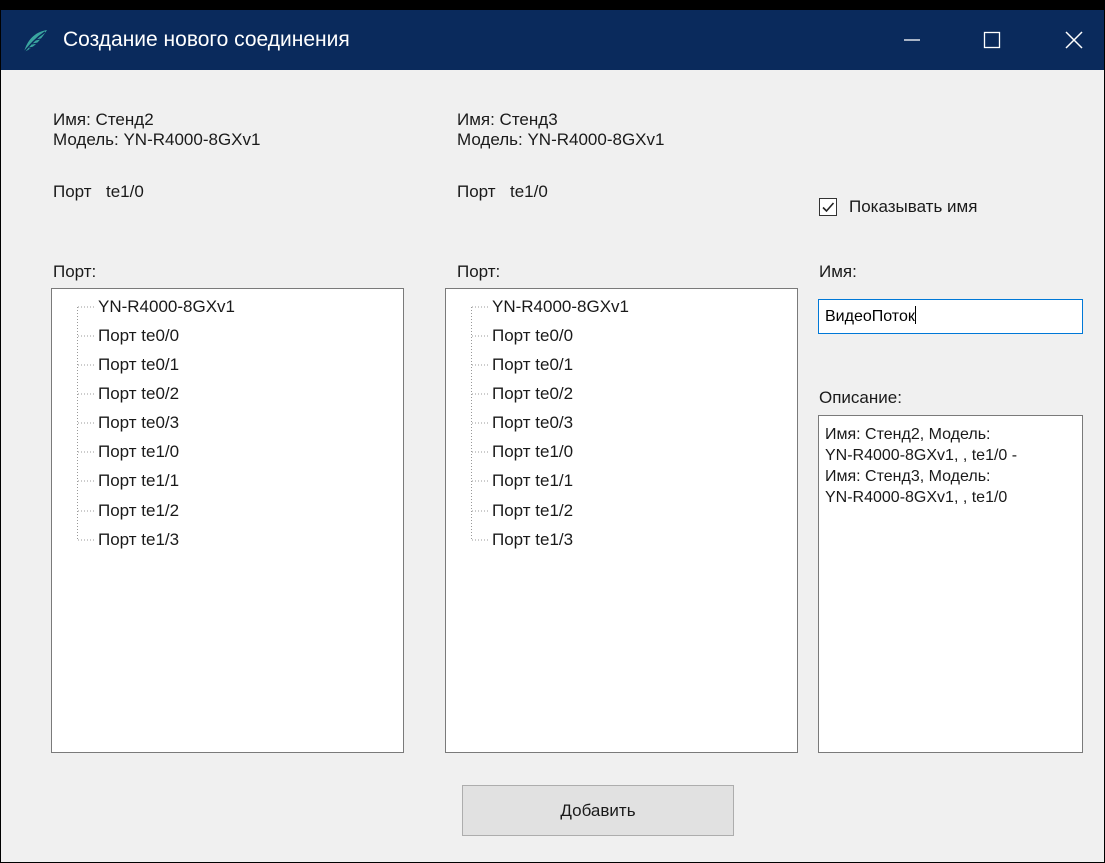 The width and height of the screenshot is (1105, 863). Describe the element at coordinates (206, 39) in the screenshot. I see `window-title: Создание нового соединения` at that location.